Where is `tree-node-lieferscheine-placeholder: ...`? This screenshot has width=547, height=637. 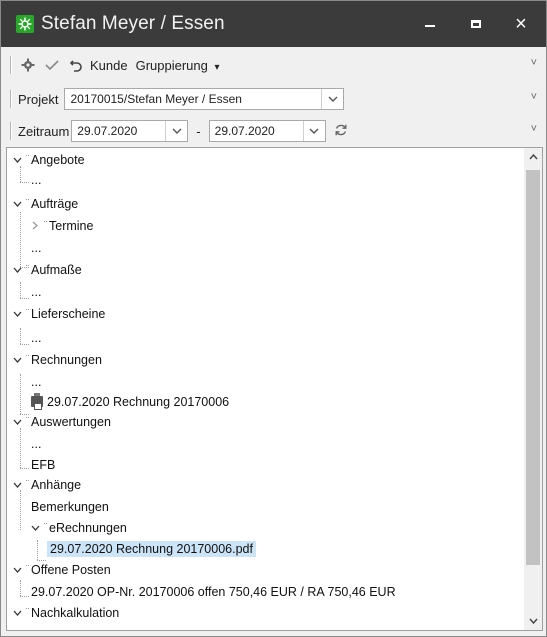 tree-node-lieferscheine-placeholder: ... is located at coordinates (36, 337).